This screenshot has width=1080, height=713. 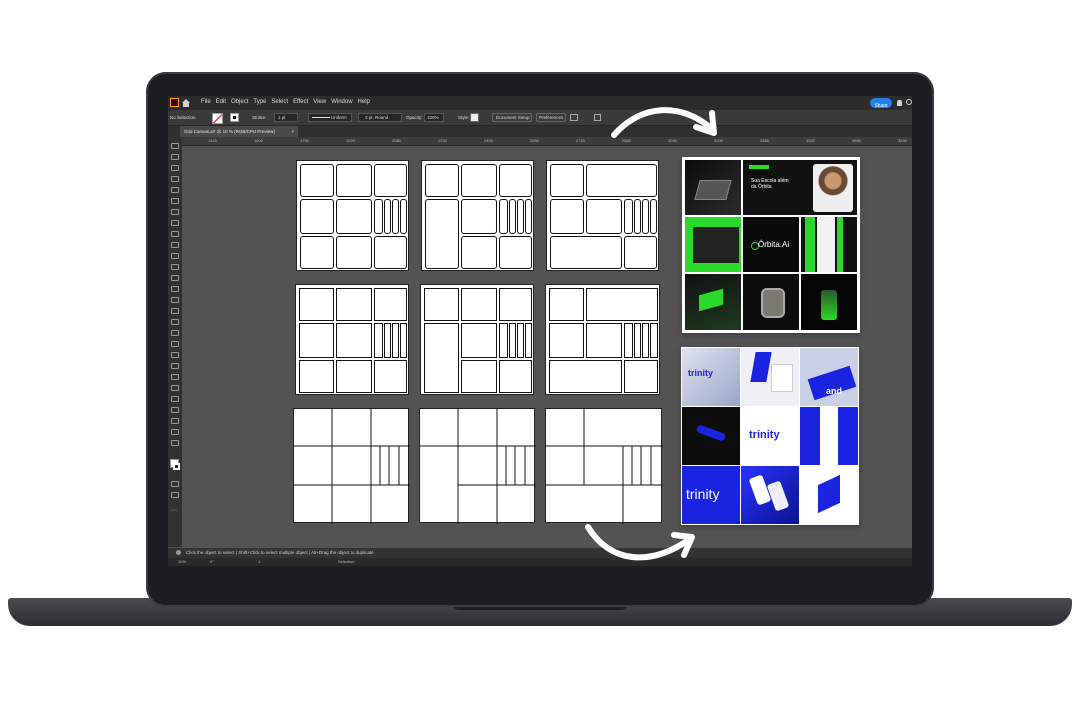 I want to click on shape-builder-tool-icon, so click(x=175, y=322).